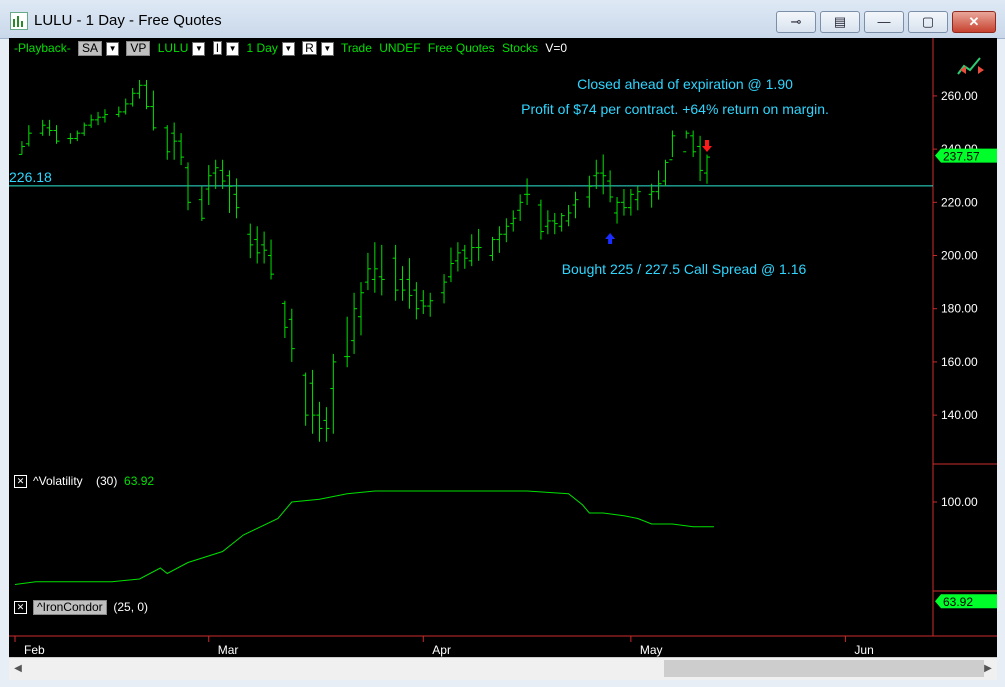 The height and width of the screenshot is (687, 1005). I want to click on ironcondor-params: (25, 0), so click(131, 607).